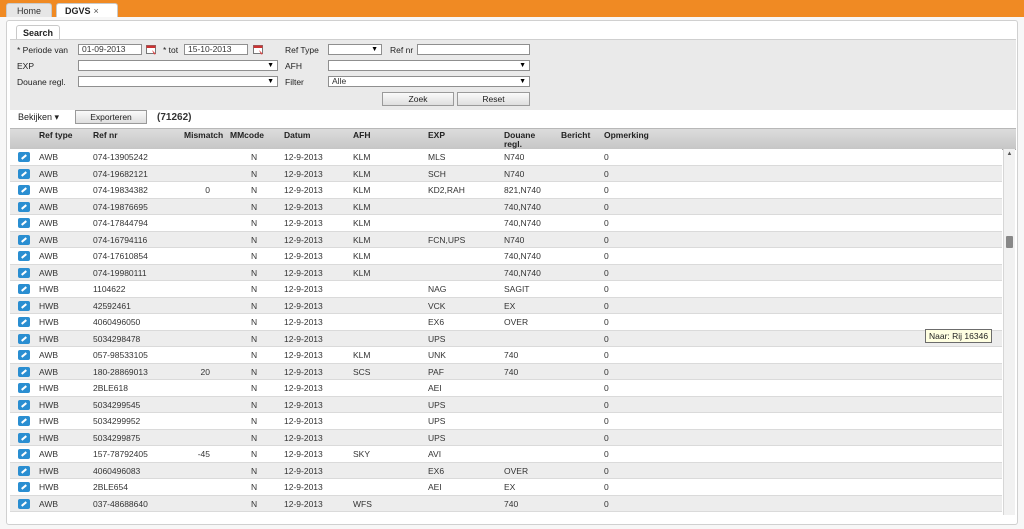 The height and width of the screenshot is (529, 1024). Describe the element at coordinates (56, 135) in the screenshot. I see `col-header: Ref type` at that location.